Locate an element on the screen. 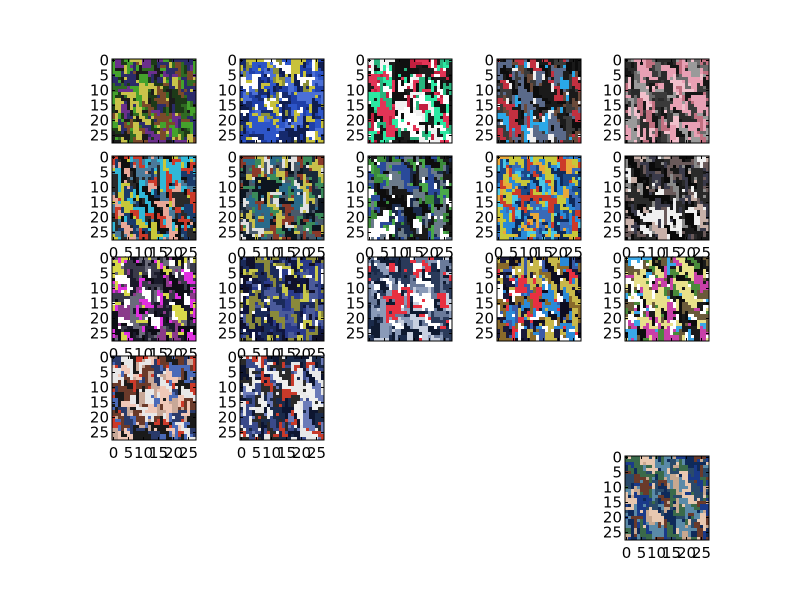  panel-0-3: 0510152025 is located at coordinates (528, 98).